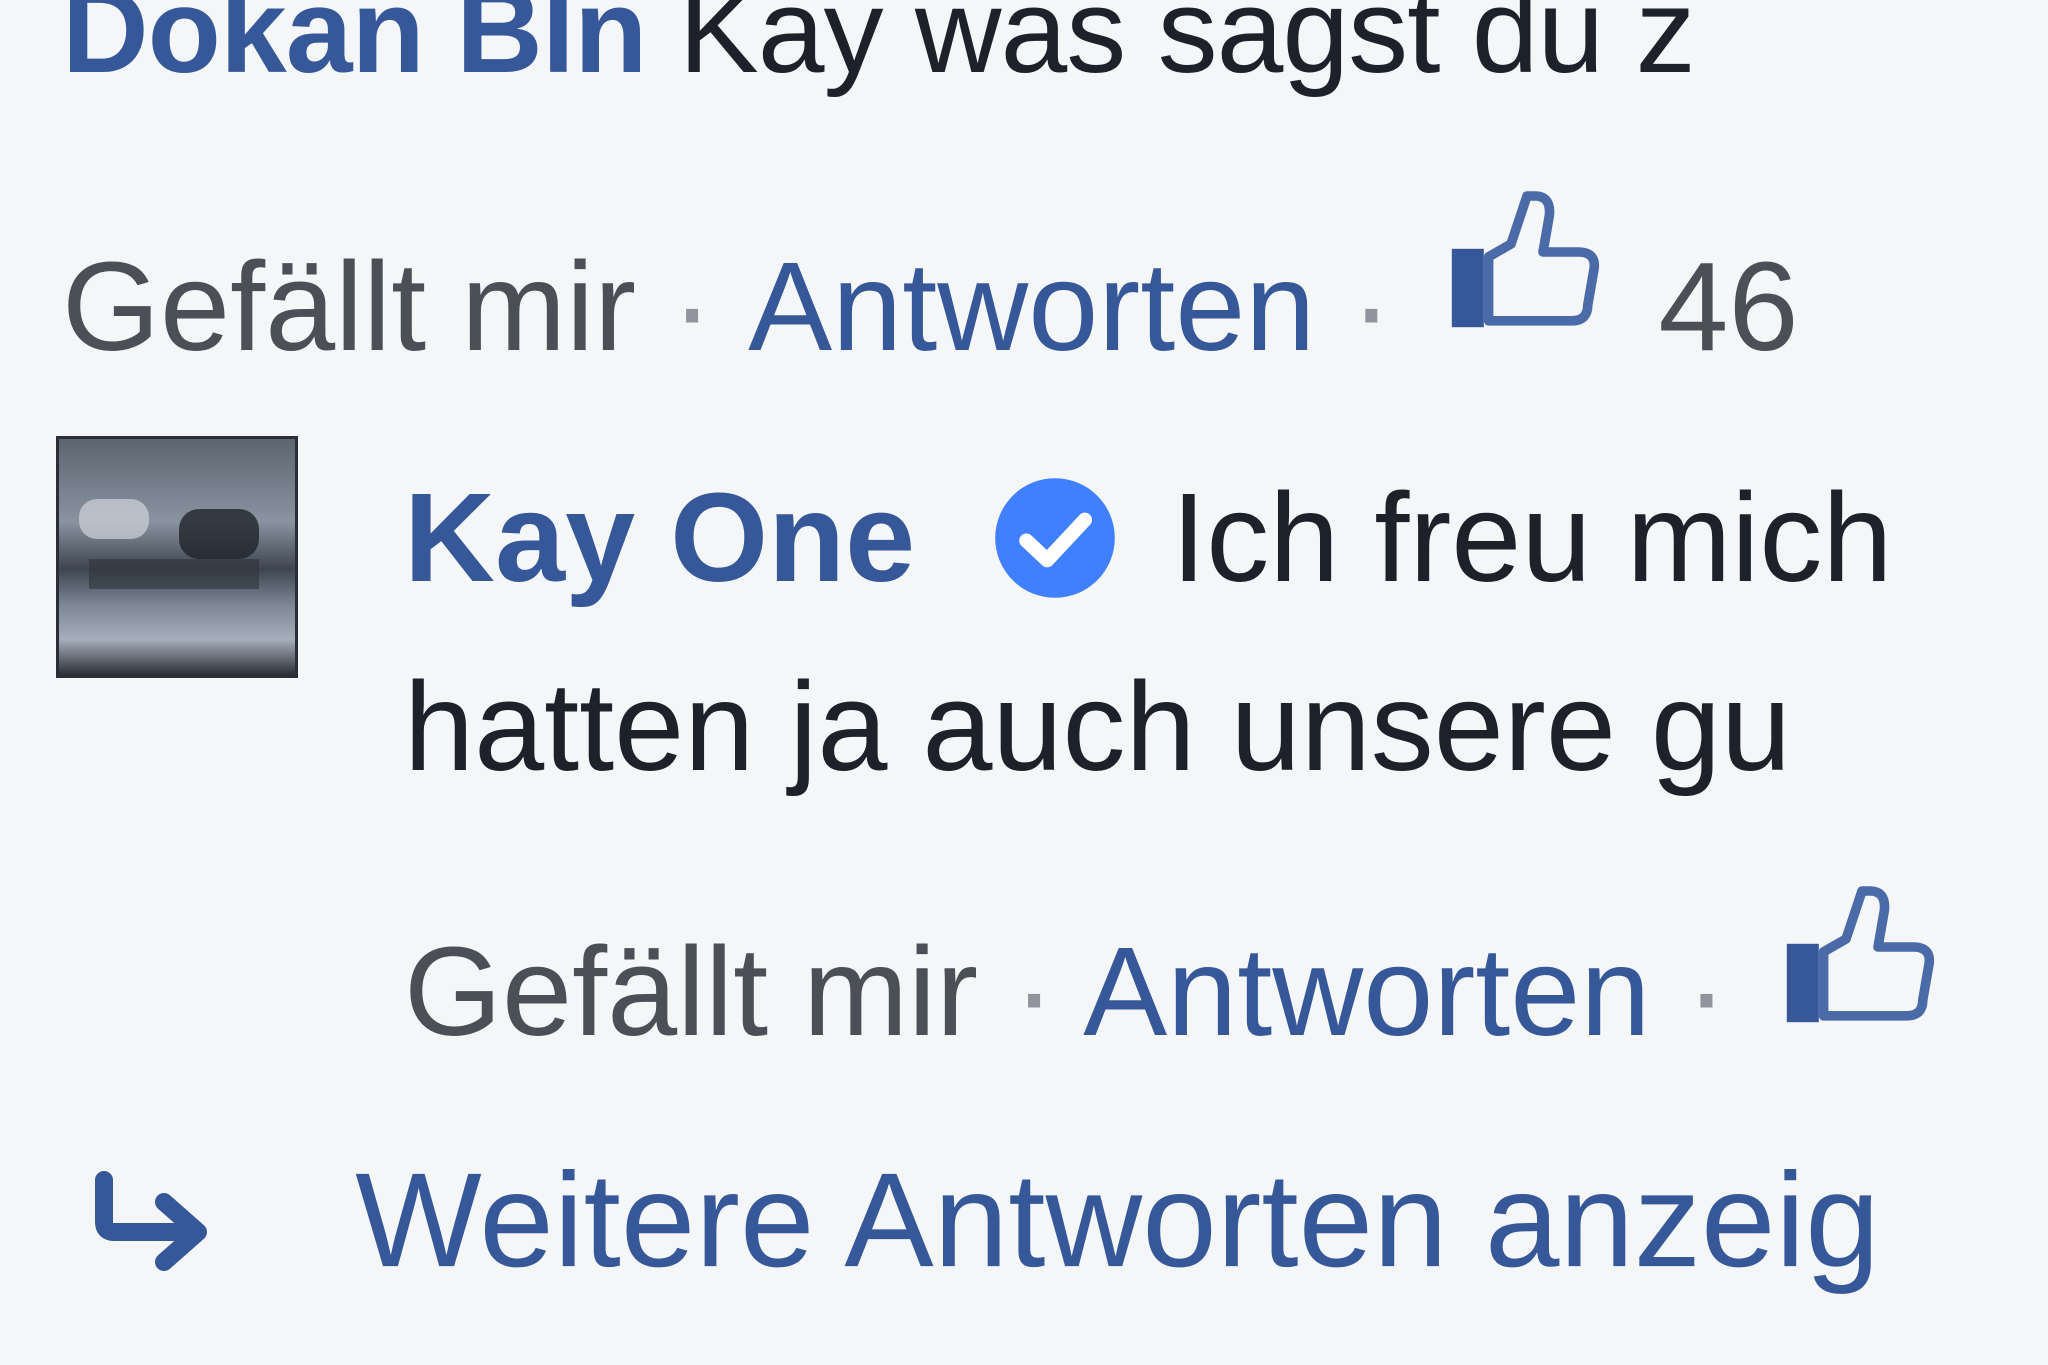 The width and height of the screenshot is (2048, 1365). Describe the element at coordinates (1532, 538) in the screenshot. I see `reply-text: Ich freu mich` at that location.